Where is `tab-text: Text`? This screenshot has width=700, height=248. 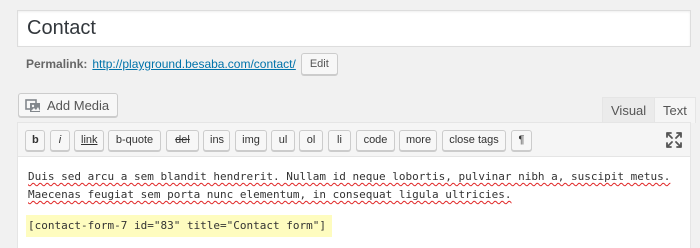 tab-text: Text is located at coordinates (675, 110).